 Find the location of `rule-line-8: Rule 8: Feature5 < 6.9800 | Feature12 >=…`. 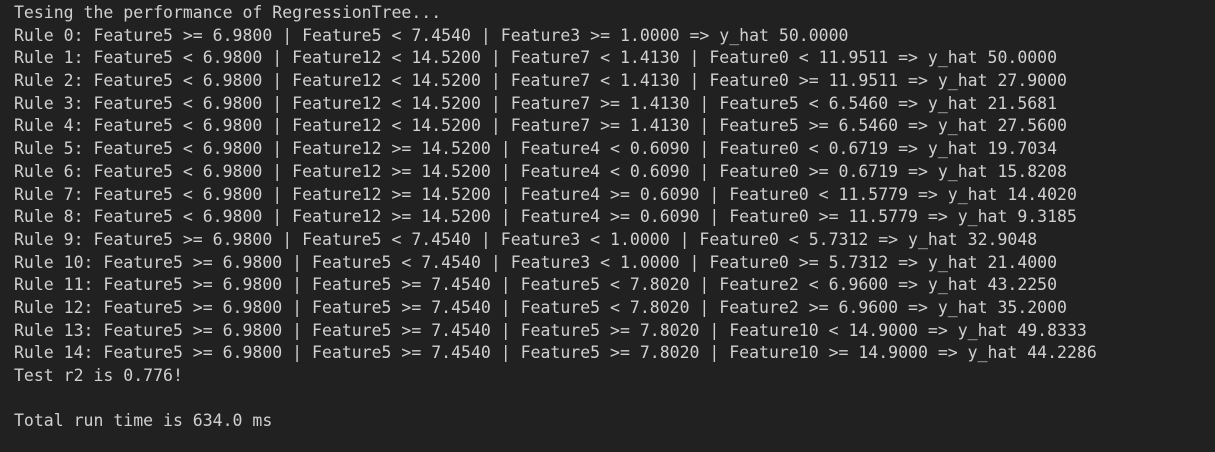

rule-line-8: Rule 8: Feature5 < 6.9800 | Feature12 >=… is located at coordinates (545, 217).